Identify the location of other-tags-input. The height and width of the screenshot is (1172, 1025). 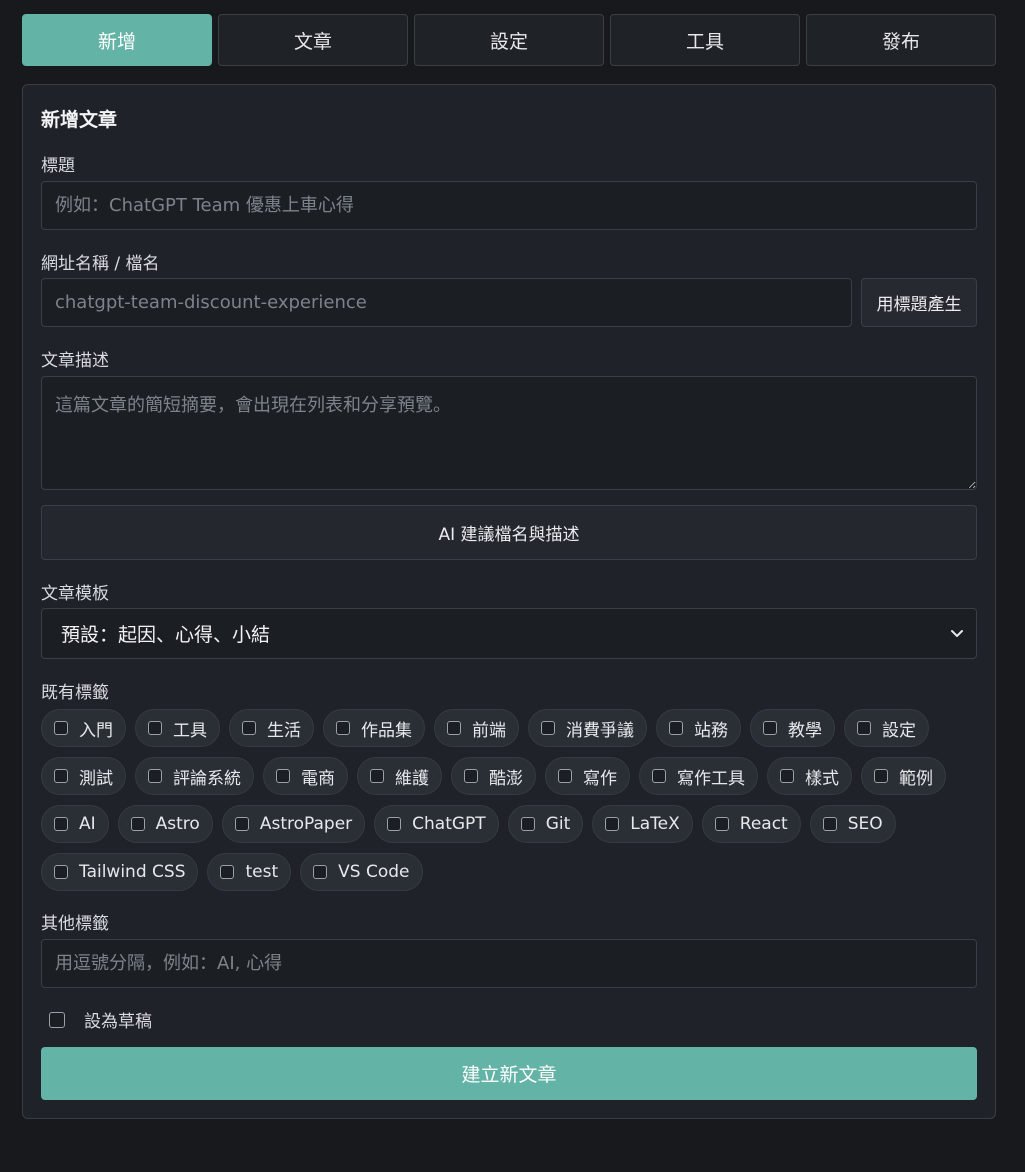
(509, 963).